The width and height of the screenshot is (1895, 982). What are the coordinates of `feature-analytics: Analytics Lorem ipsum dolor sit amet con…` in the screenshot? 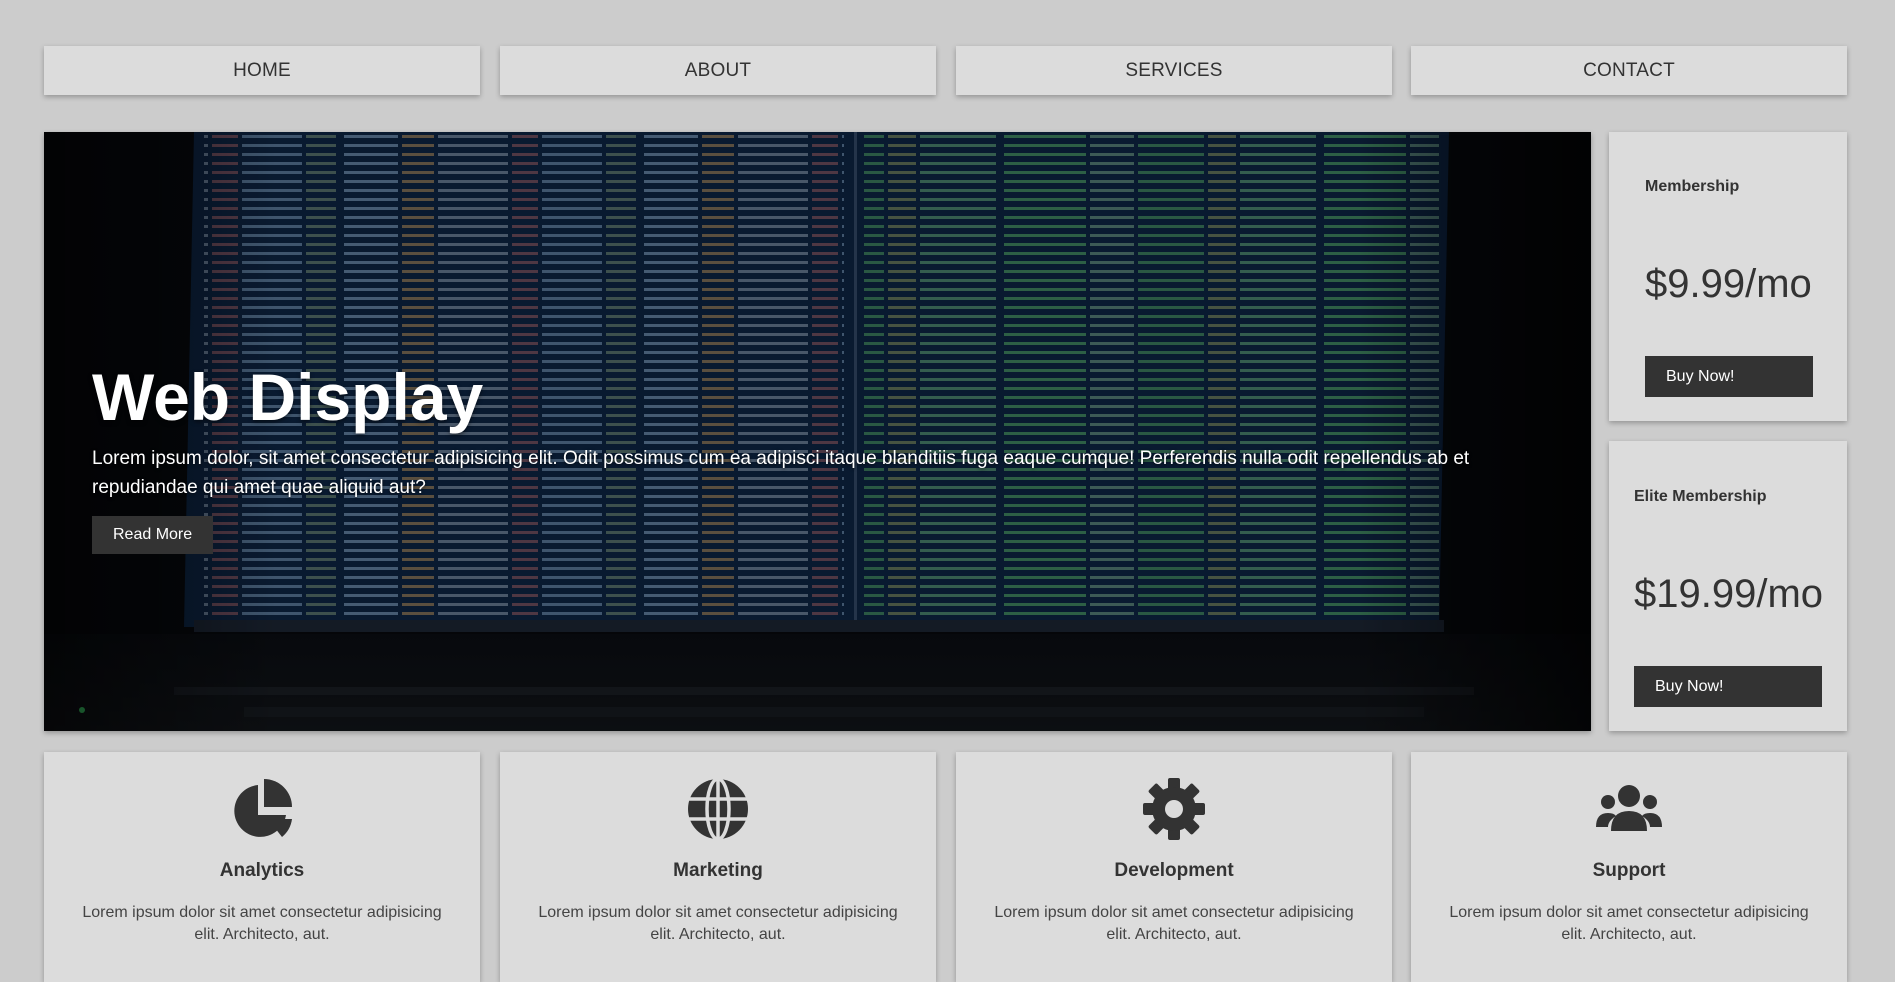 It's located at (262, 867).